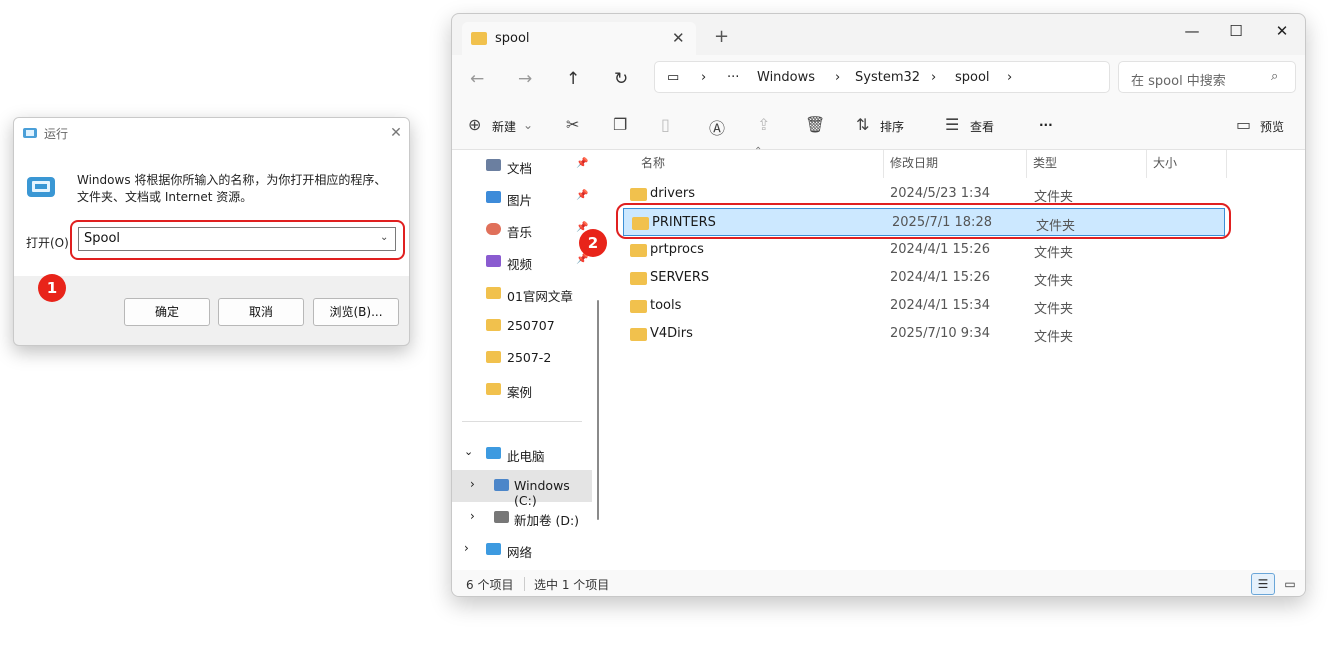 The height and width of the screenshot is (652, 1334). Describe the element at coordinates (522, 421) in the screenshot. I see `nav-divider` at that location.